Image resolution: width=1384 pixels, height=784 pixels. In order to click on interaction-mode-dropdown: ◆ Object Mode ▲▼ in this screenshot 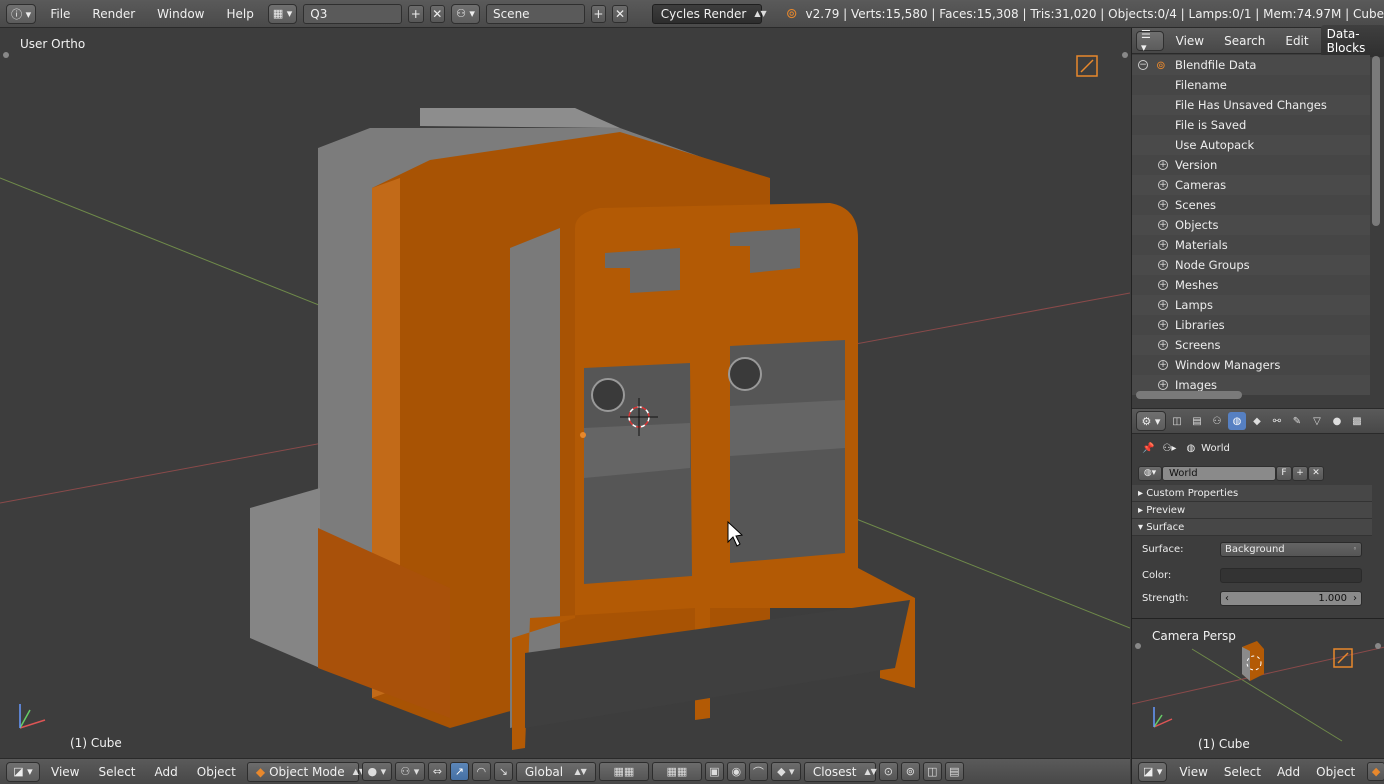, I will do `click(305, 771)`.